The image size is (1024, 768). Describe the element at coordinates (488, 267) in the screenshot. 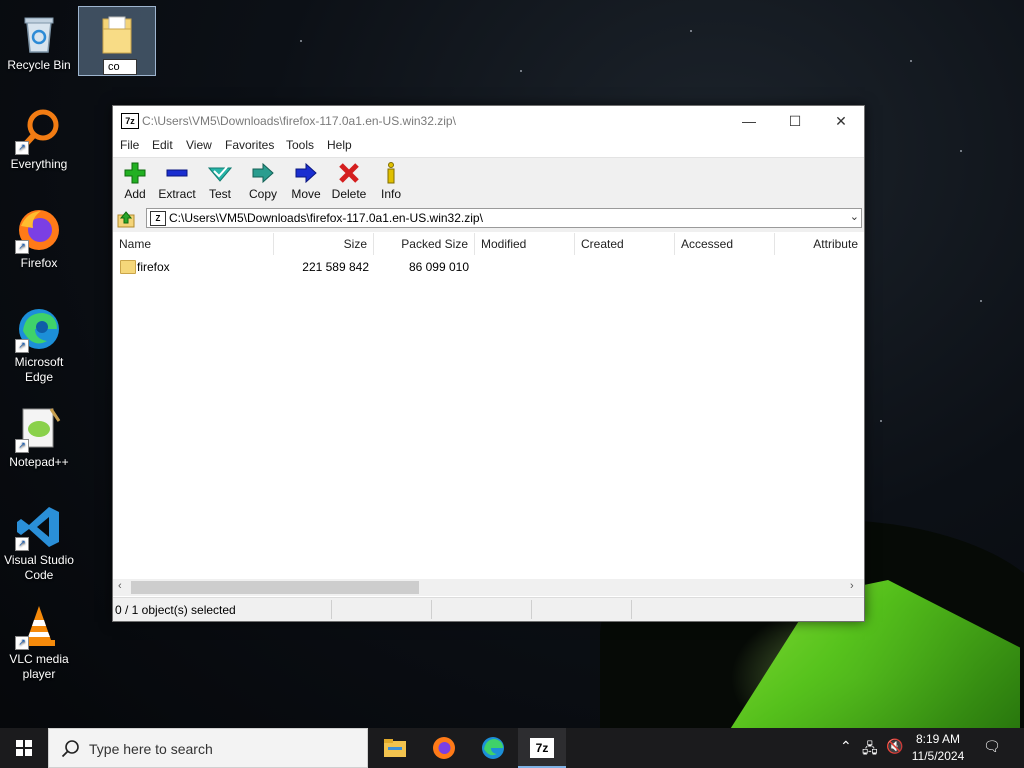

I see `table-row: firefox 221 589 842 86 099 010` at that location.